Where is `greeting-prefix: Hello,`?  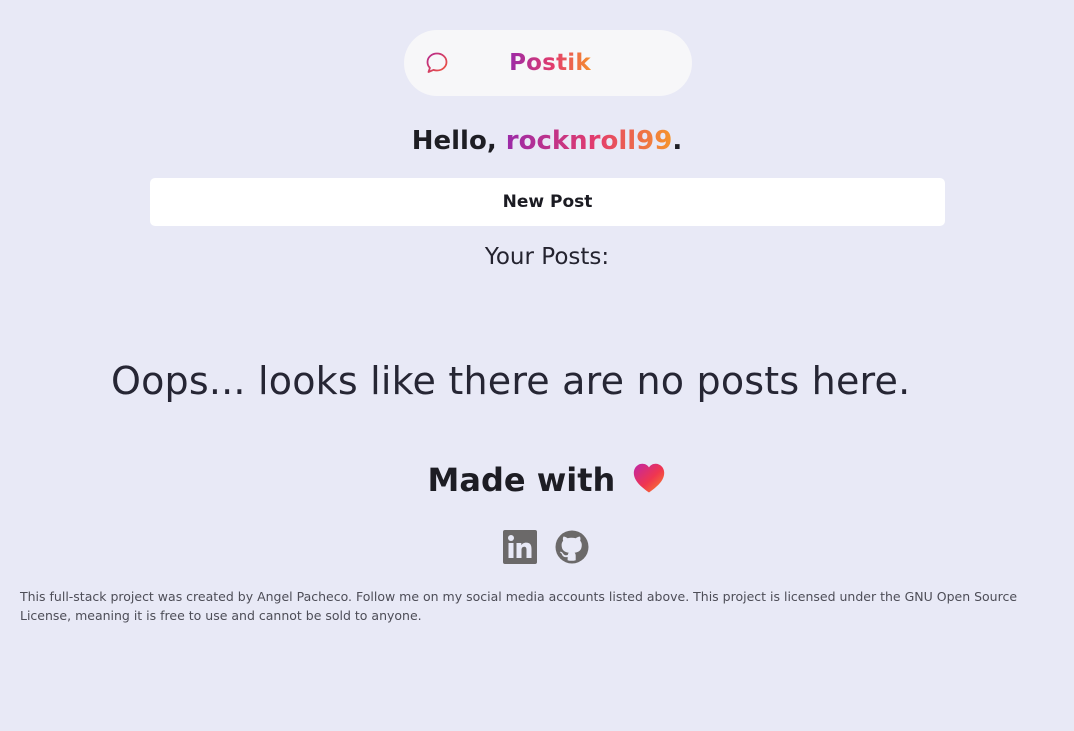
greeting-prefix: Hello, is located at coordinates (458, 141).